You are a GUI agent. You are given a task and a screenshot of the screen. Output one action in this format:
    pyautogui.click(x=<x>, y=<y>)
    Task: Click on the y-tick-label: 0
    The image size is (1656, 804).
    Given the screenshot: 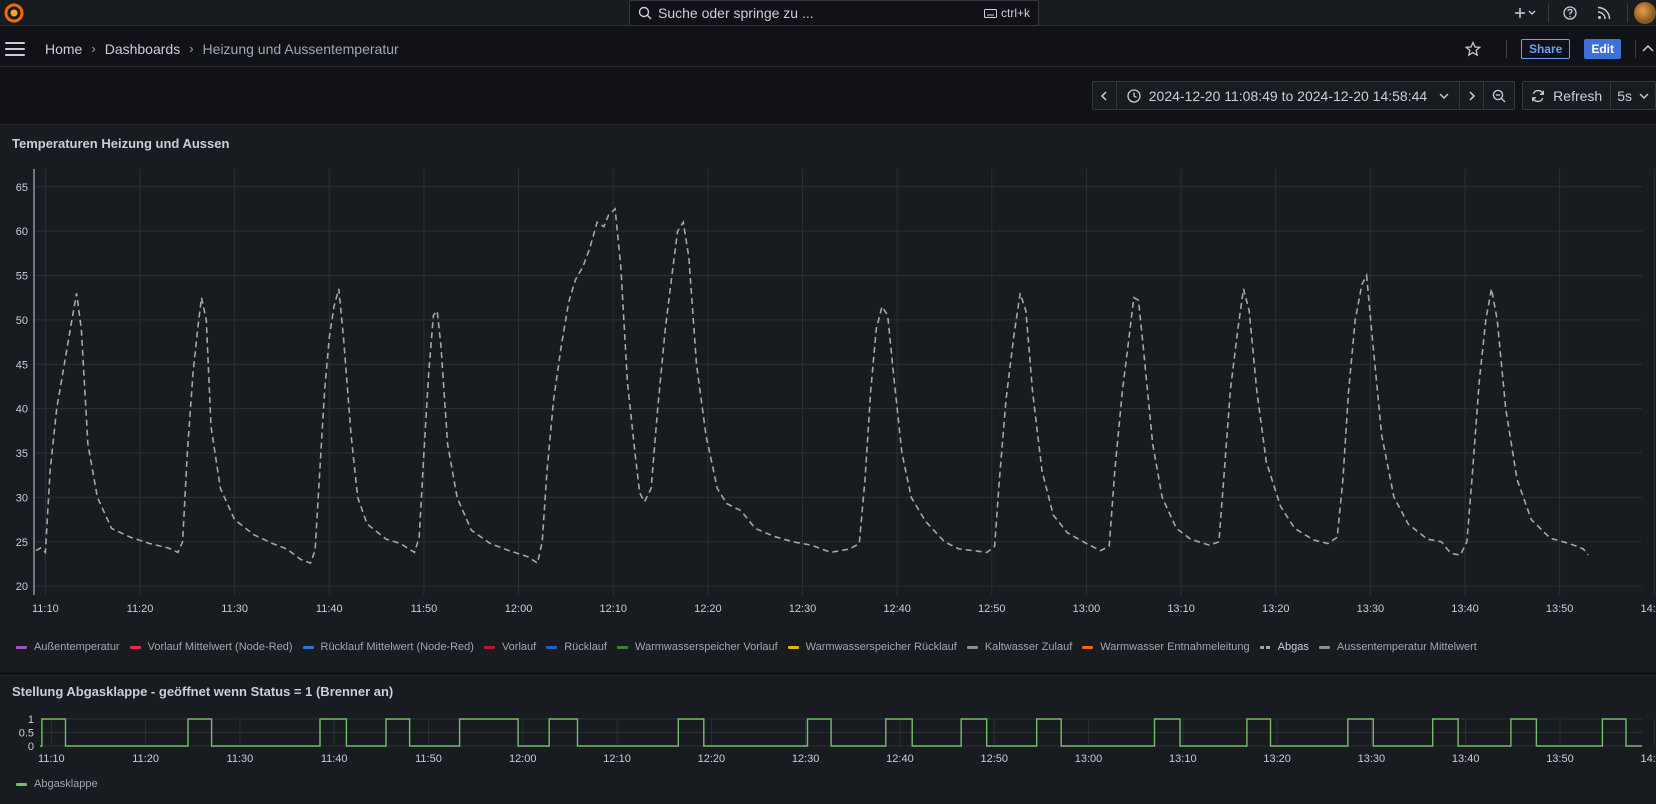 What is the action you would take?
    pyautogui.click(x=31, y=747)
    